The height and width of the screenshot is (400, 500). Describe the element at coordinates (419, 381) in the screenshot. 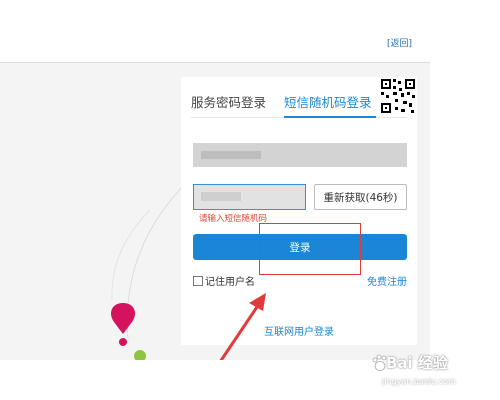

I see `watermark-sub: jingyan.baidu.com` at that location.